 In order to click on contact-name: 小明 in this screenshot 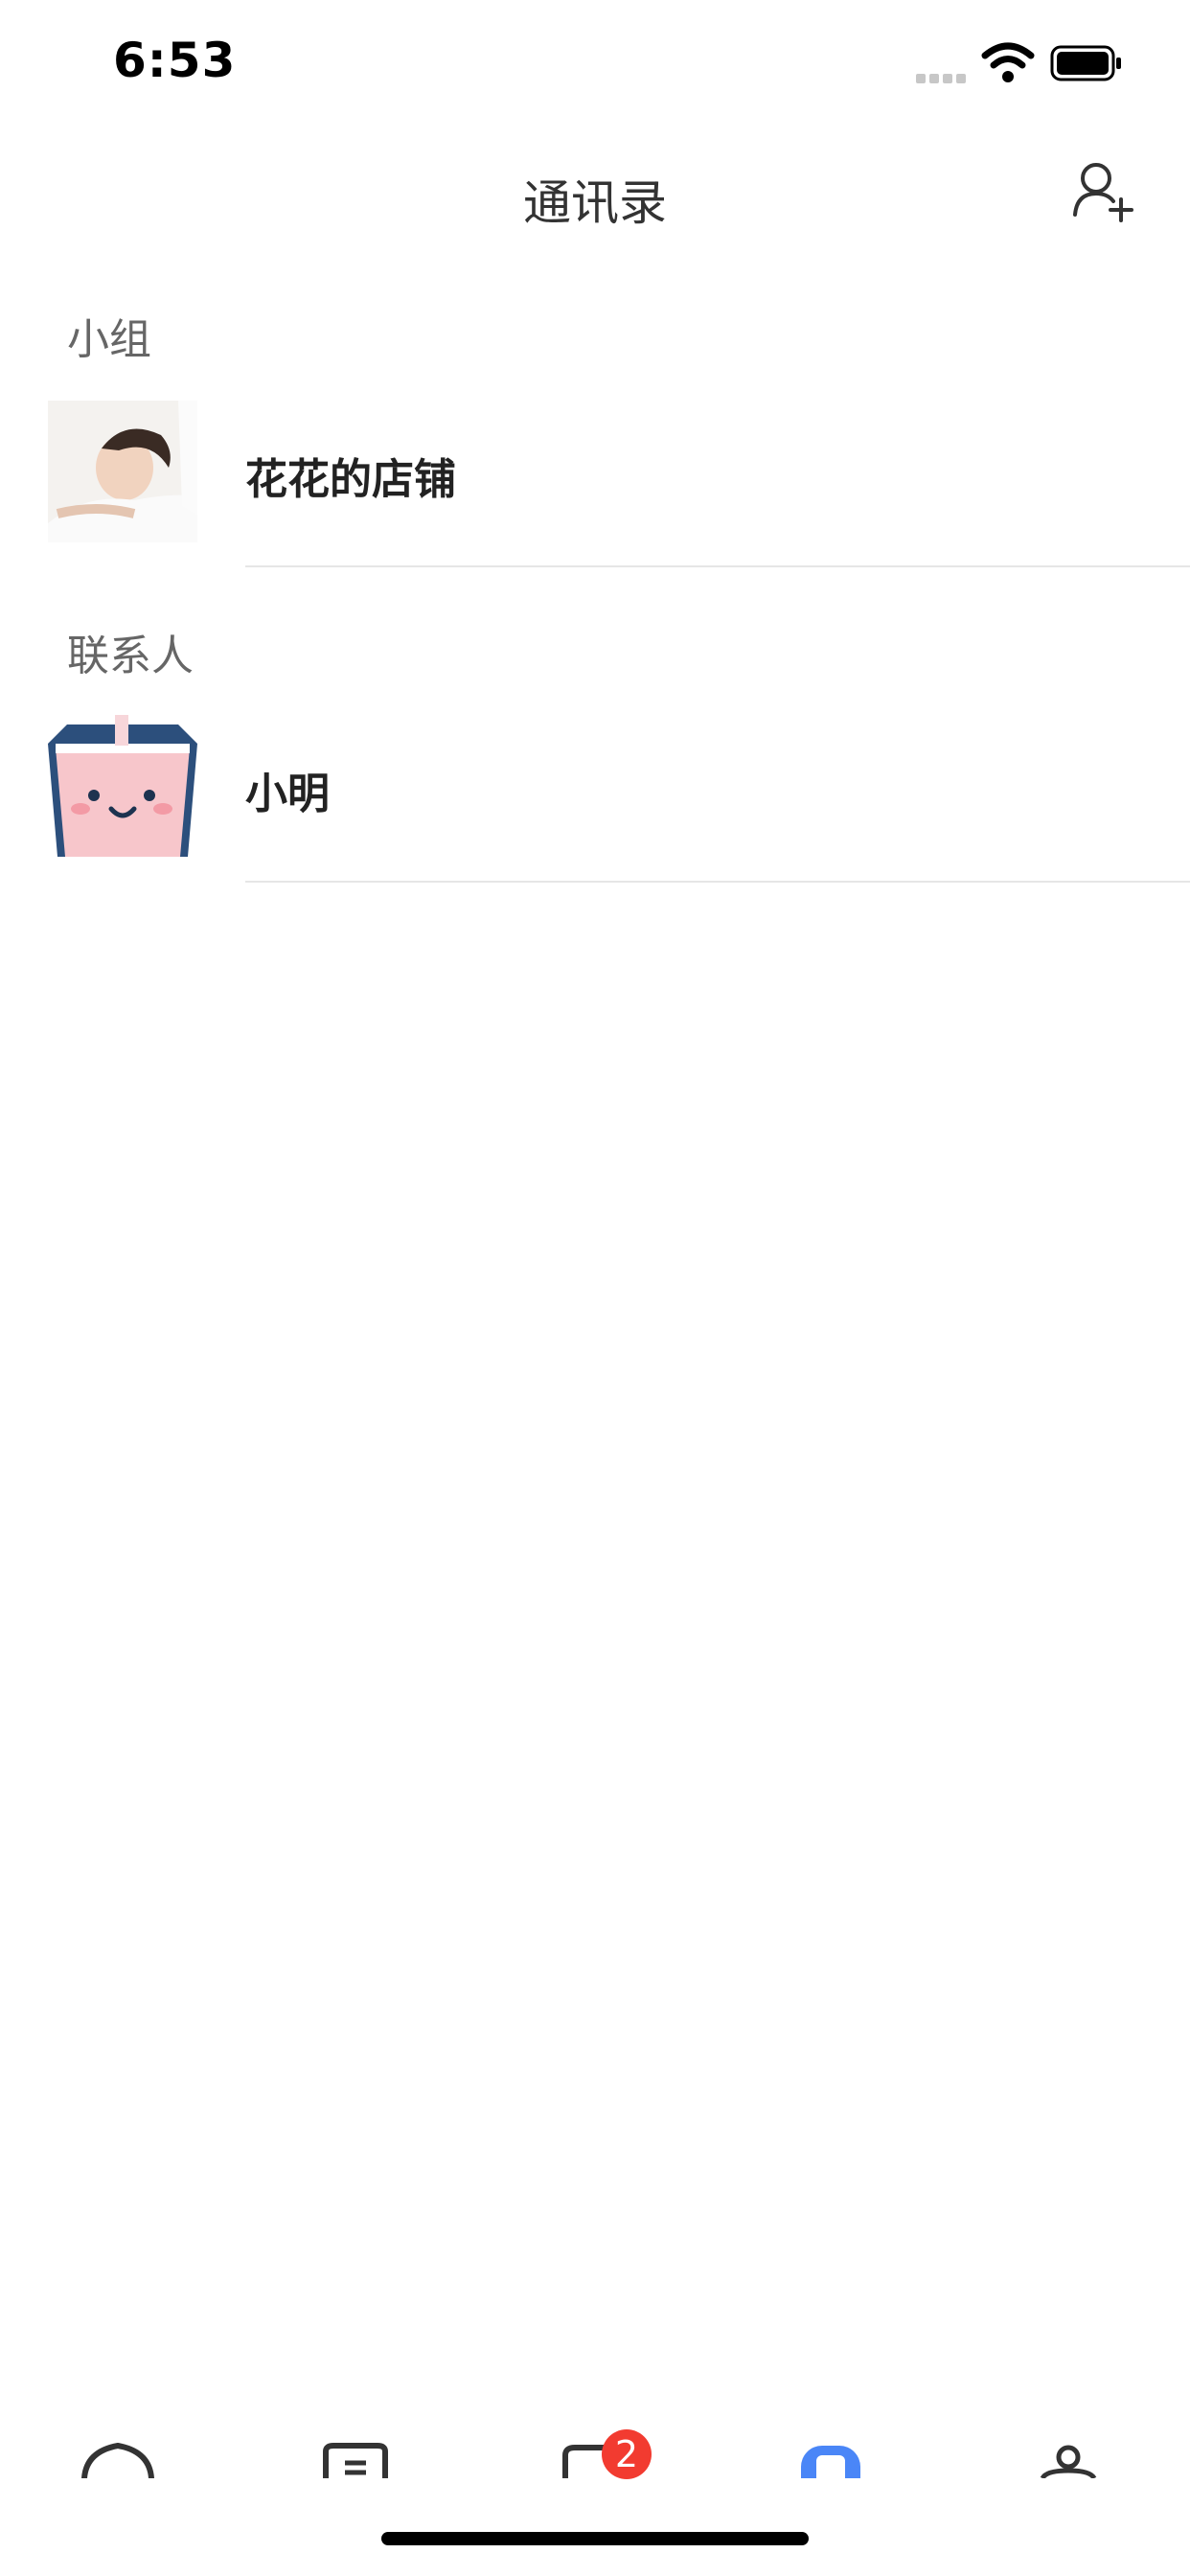, I will do `click(287, 794)`.